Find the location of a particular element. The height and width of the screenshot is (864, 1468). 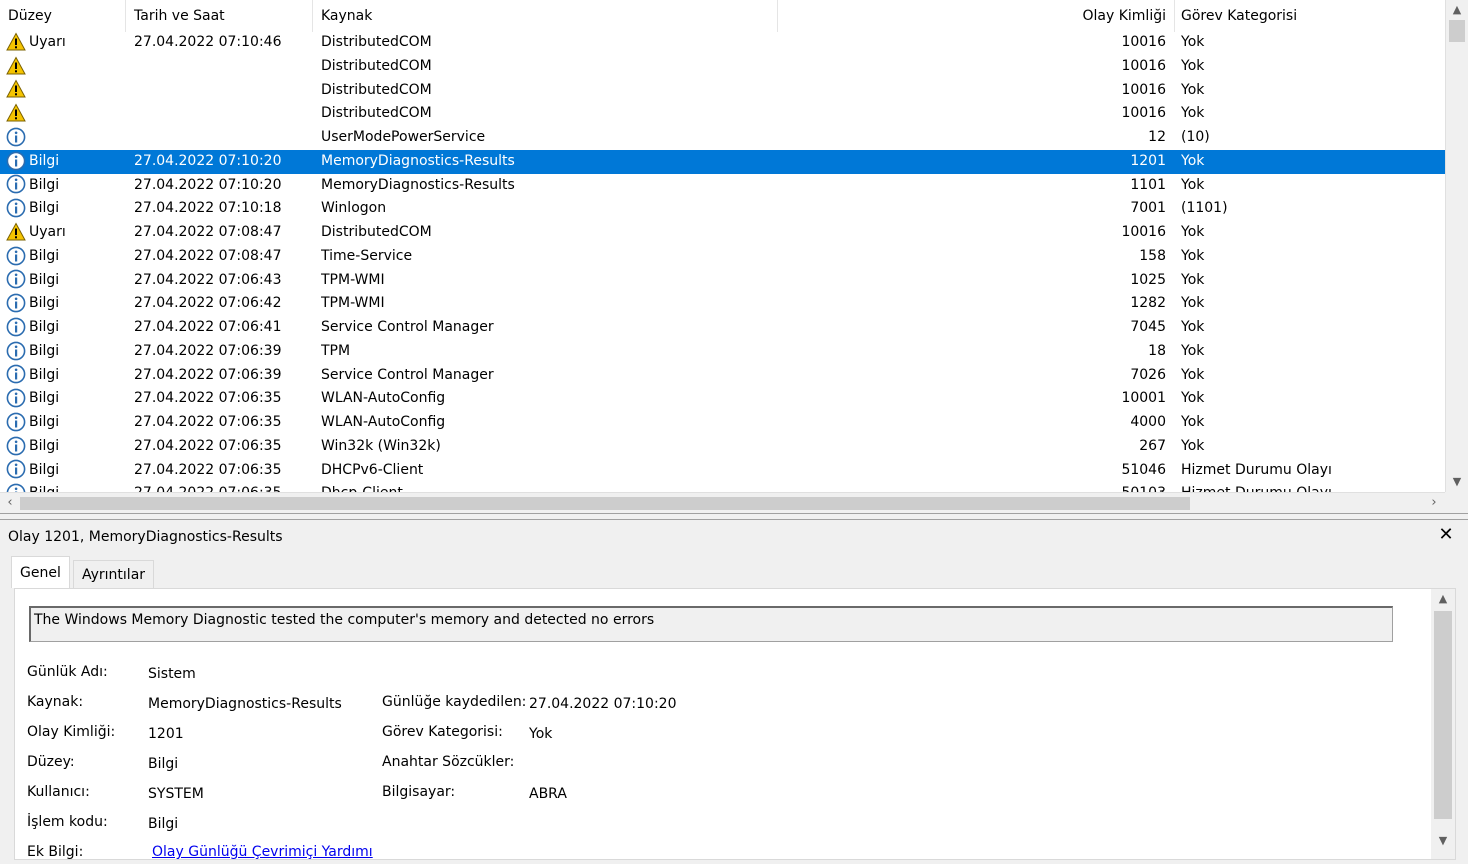

source-cell: MemoryDiagnostics-Results is located at coordinates (418, 160).